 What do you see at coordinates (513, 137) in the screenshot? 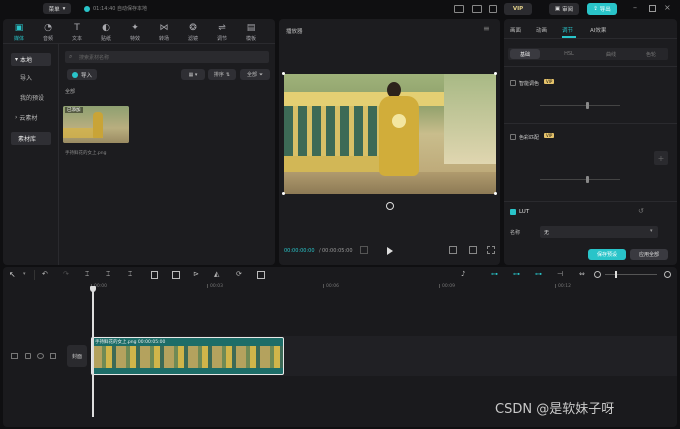
I see `color-match-checkbox` at bounding box center [513, 137].